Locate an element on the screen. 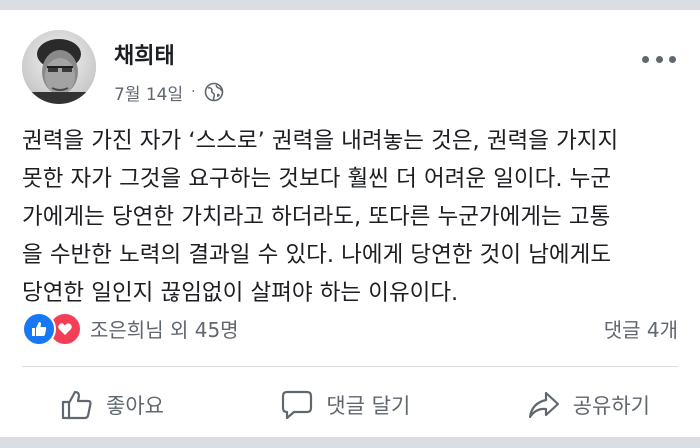  comment-count: 댓글 4개 is located at coordinates (641, 328).